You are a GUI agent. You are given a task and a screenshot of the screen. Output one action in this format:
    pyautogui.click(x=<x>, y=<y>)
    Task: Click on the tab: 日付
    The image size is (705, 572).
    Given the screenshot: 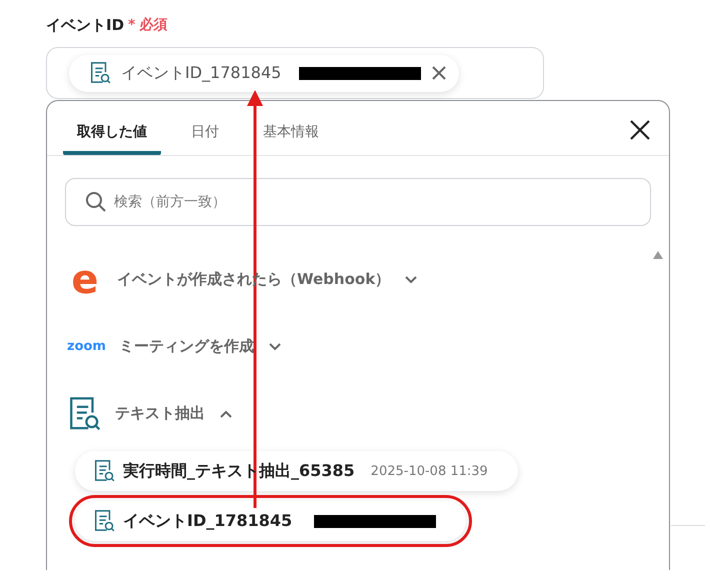 What is the action you would take?
    pyautogui.click(x=205, y=134)
    